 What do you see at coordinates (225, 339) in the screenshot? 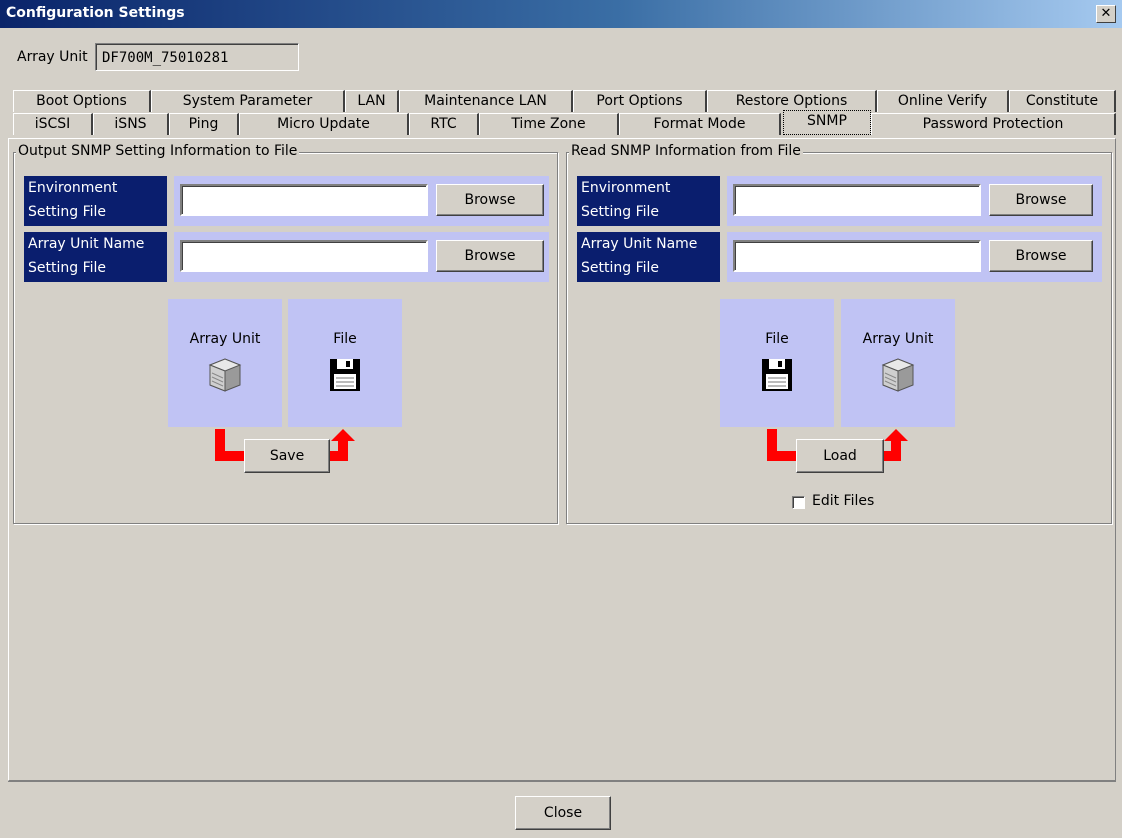
I see `output-array-unit-tile-label: Array Unit` at bounding box center [225, 339].